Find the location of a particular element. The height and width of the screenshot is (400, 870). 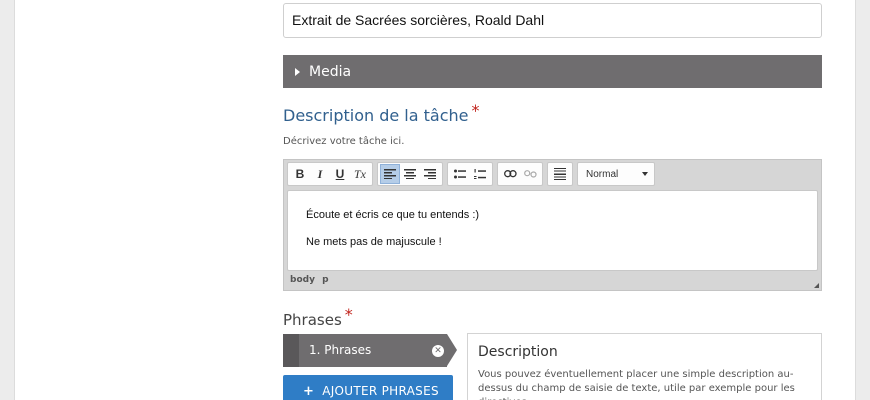

media-toggle: Media is located at coordinates (552, 71).